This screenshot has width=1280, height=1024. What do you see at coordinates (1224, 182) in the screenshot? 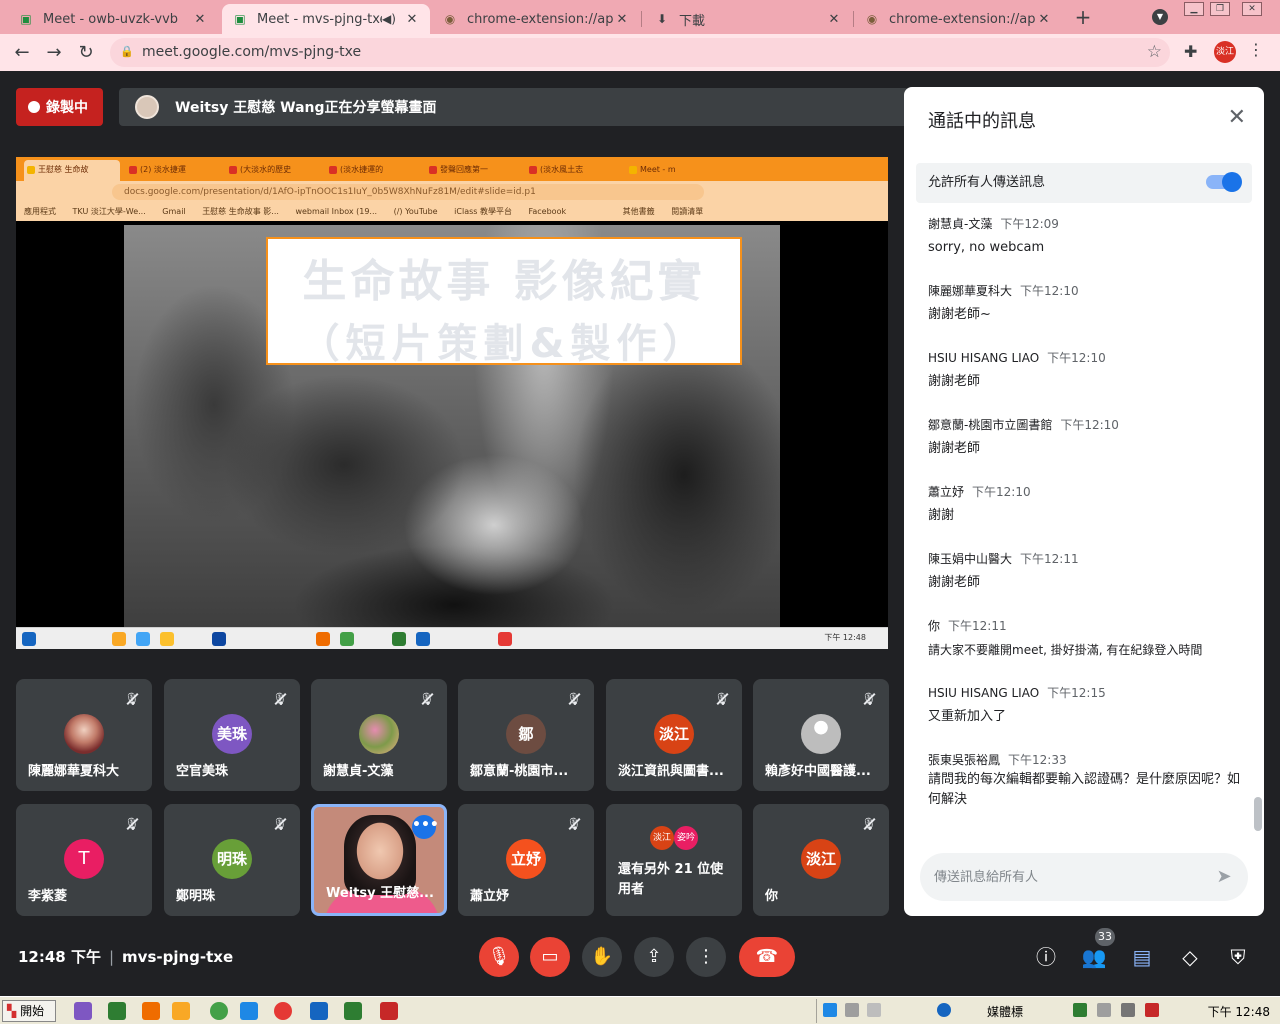
I see `allow-messages-toggle` at bounding box center [1224, 182].